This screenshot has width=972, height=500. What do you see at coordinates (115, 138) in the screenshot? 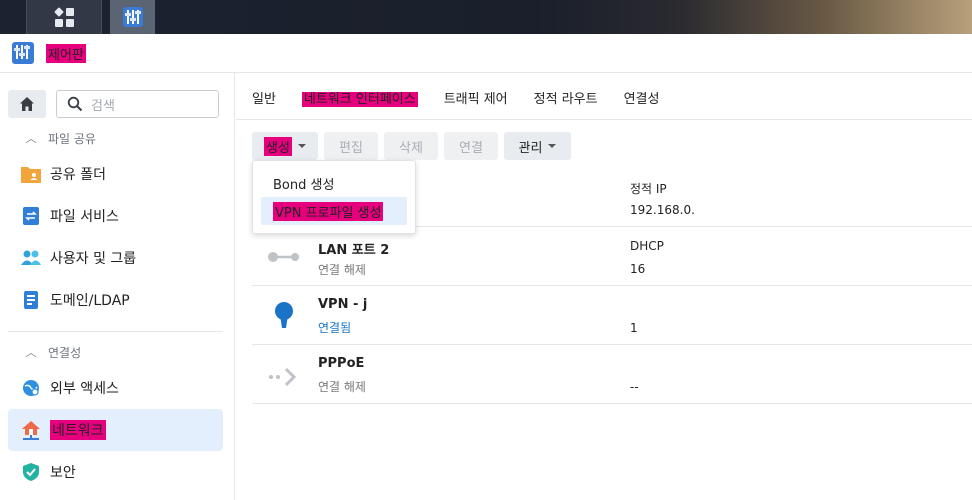
I see `section-file-sharing: ︿ 파일 공유` at bounding box center [115, 138].